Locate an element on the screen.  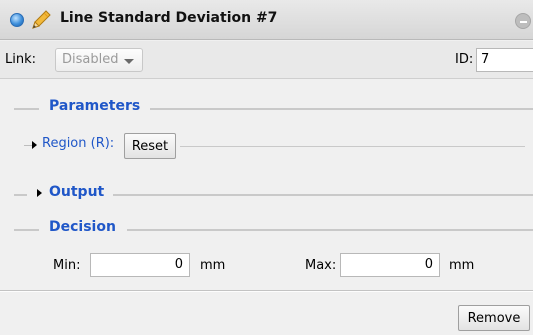
chevron-down-icon is located at coordinates (129, 61).